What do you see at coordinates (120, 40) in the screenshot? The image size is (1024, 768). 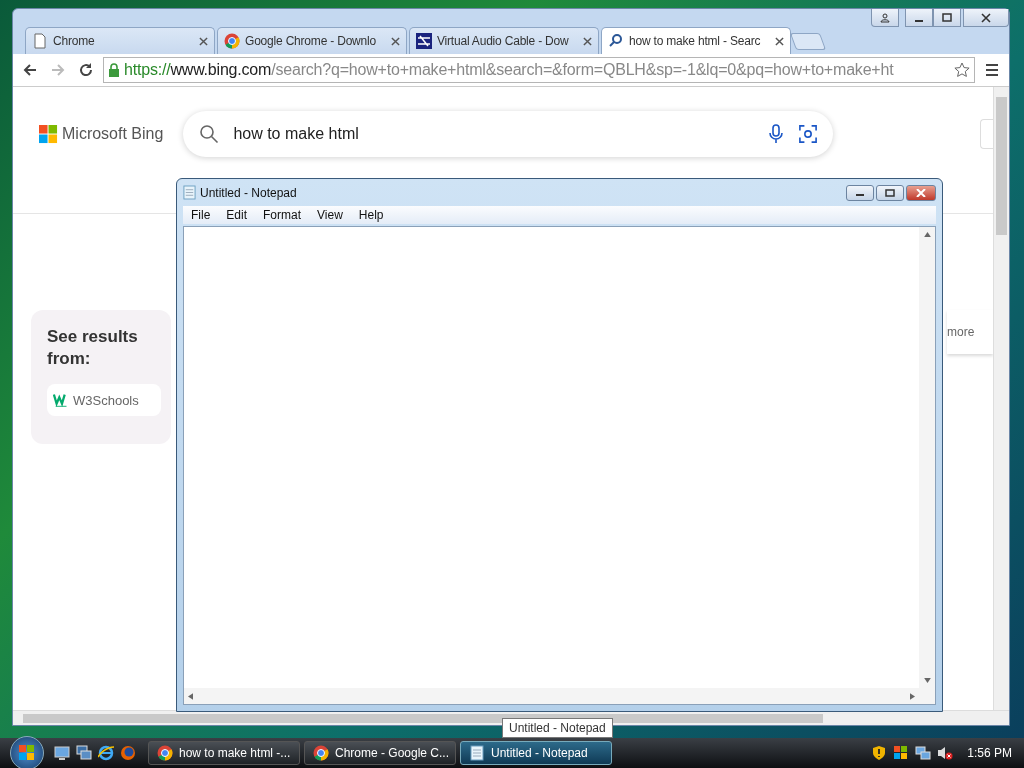 I see `browser-tab: Chrome` at bounding box center [120, 40].